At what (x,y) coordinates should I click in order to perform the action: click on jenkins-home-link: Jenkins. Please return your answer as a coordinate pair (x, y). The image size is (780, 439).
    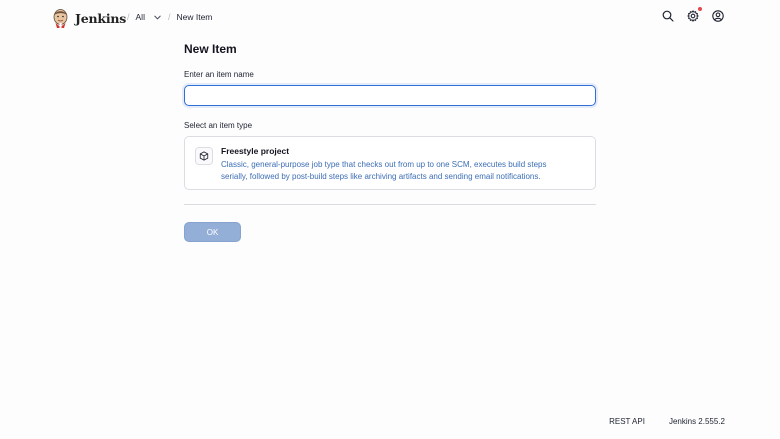
    Looking at the image, I should click on (89, 18).